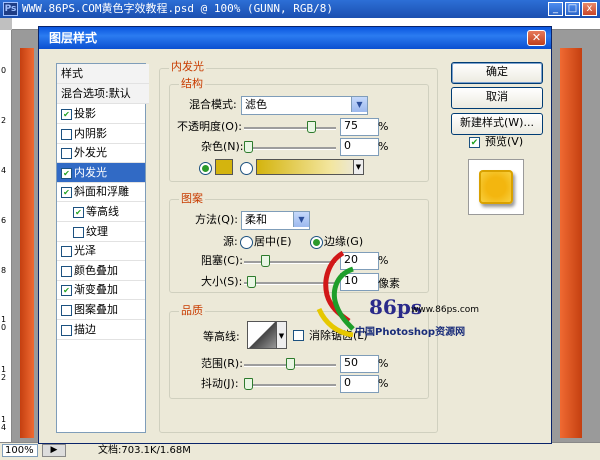 The image size is (600, 460). What do you see at coordinates (504, 142) in the screenshot?
I see `preview-label: 预览(V)` at bounding box center [504, 142].